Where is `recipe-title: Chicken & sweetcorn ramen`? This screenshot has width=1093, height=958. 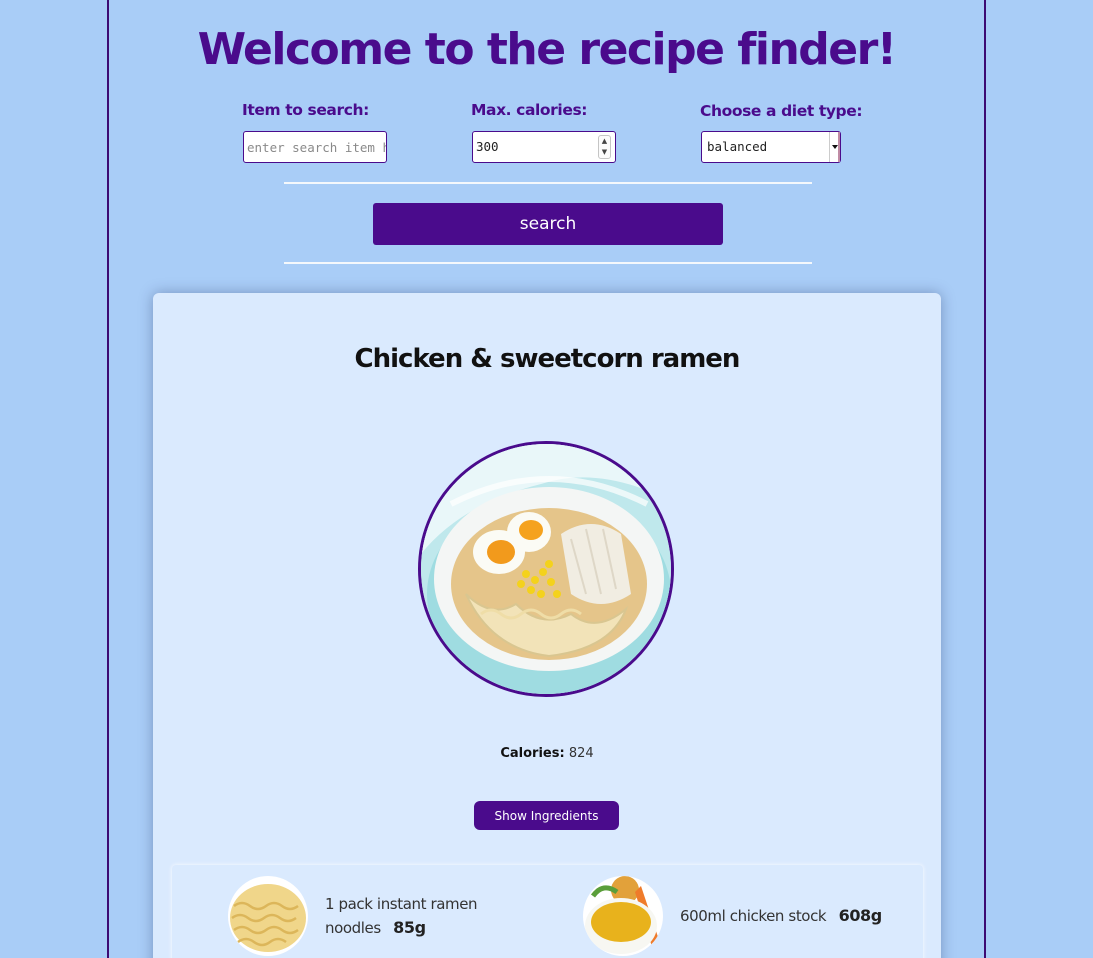 recipe-title: Chicken & sweetcorn ramen is located at coordinates (547, 359).